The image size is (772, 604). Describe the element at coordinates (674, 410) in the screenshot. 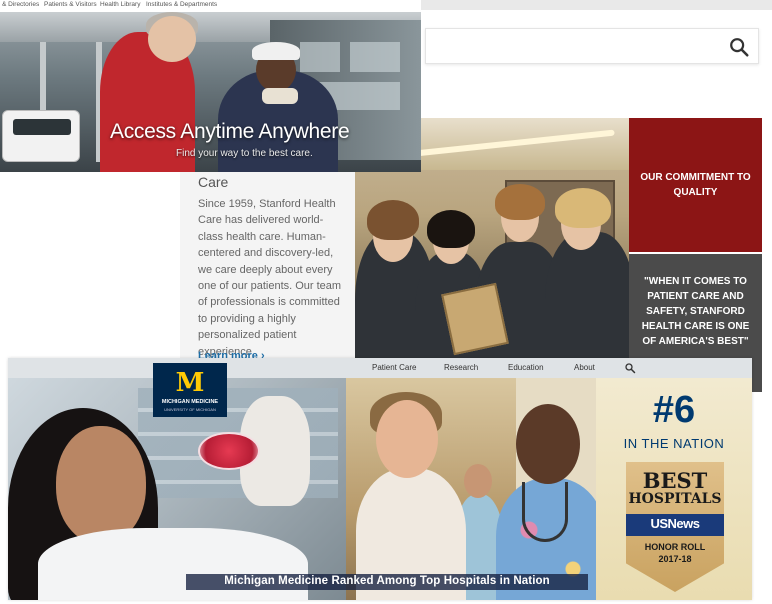

I see `rank-number: #6` at that location.